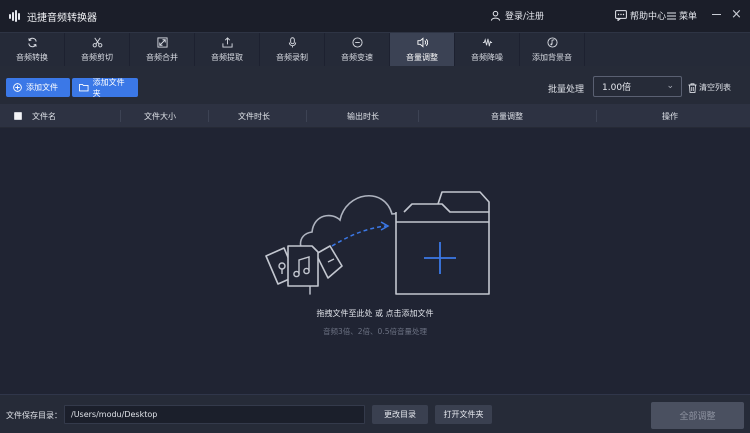 Image resolution: width=750 pixels, height=433 pixels. Describe the element at coordinates (670, 86) in the screenshot. I see `chevron-down-icon: ⌄` at that location.